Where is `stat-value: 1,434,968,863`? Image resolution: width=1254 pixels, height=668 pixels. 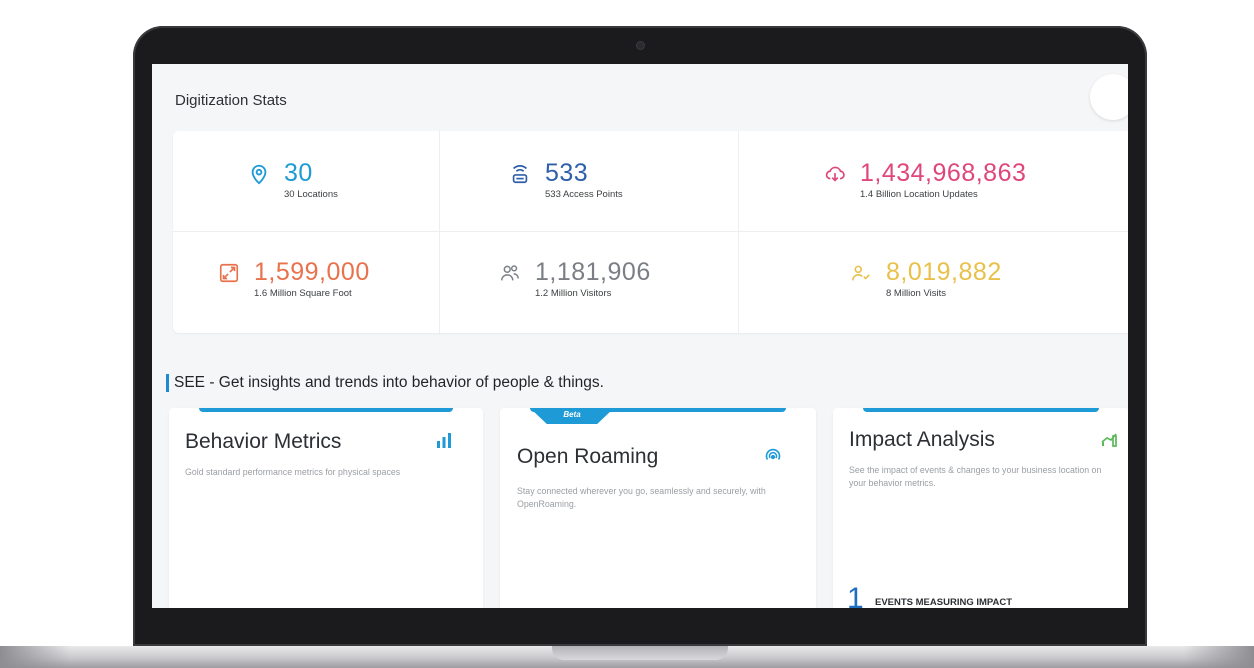
stat-value: 1,434,968,863 is located at coordinates (943, 173).